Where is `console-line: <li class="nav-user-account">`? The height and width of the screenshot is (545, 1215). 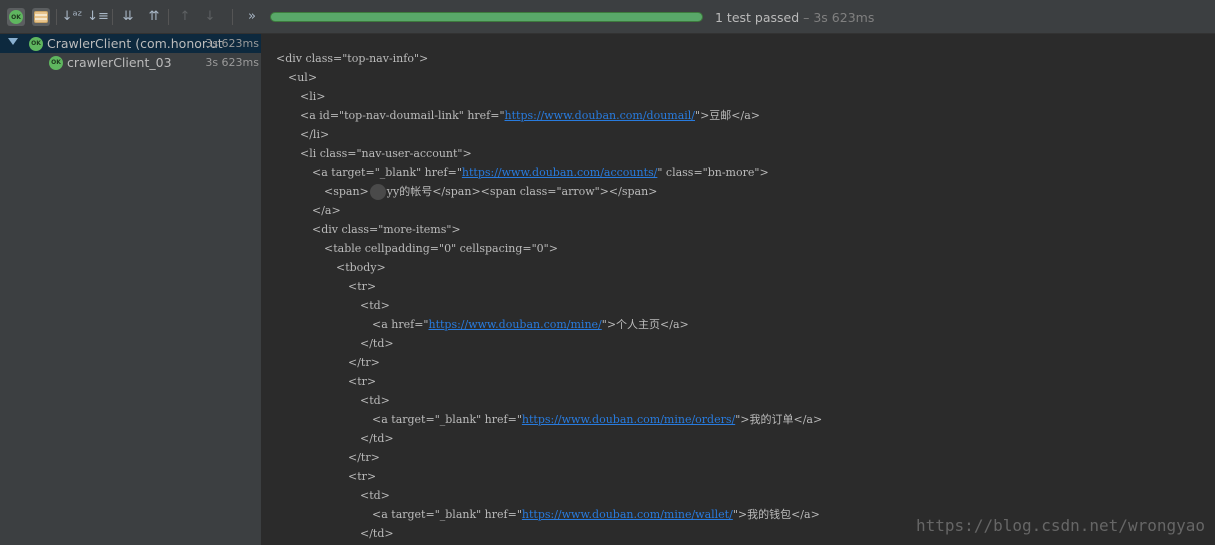 console-line: <li class="nav-user-account"> is located at coordinates (386, 153).